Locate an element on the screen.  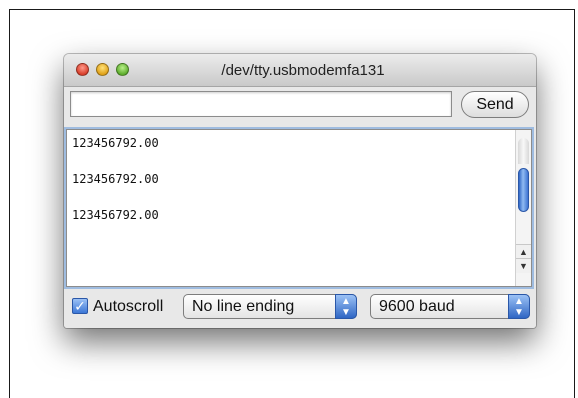
send-toolbar: Send is located at coordinates (300, 107).